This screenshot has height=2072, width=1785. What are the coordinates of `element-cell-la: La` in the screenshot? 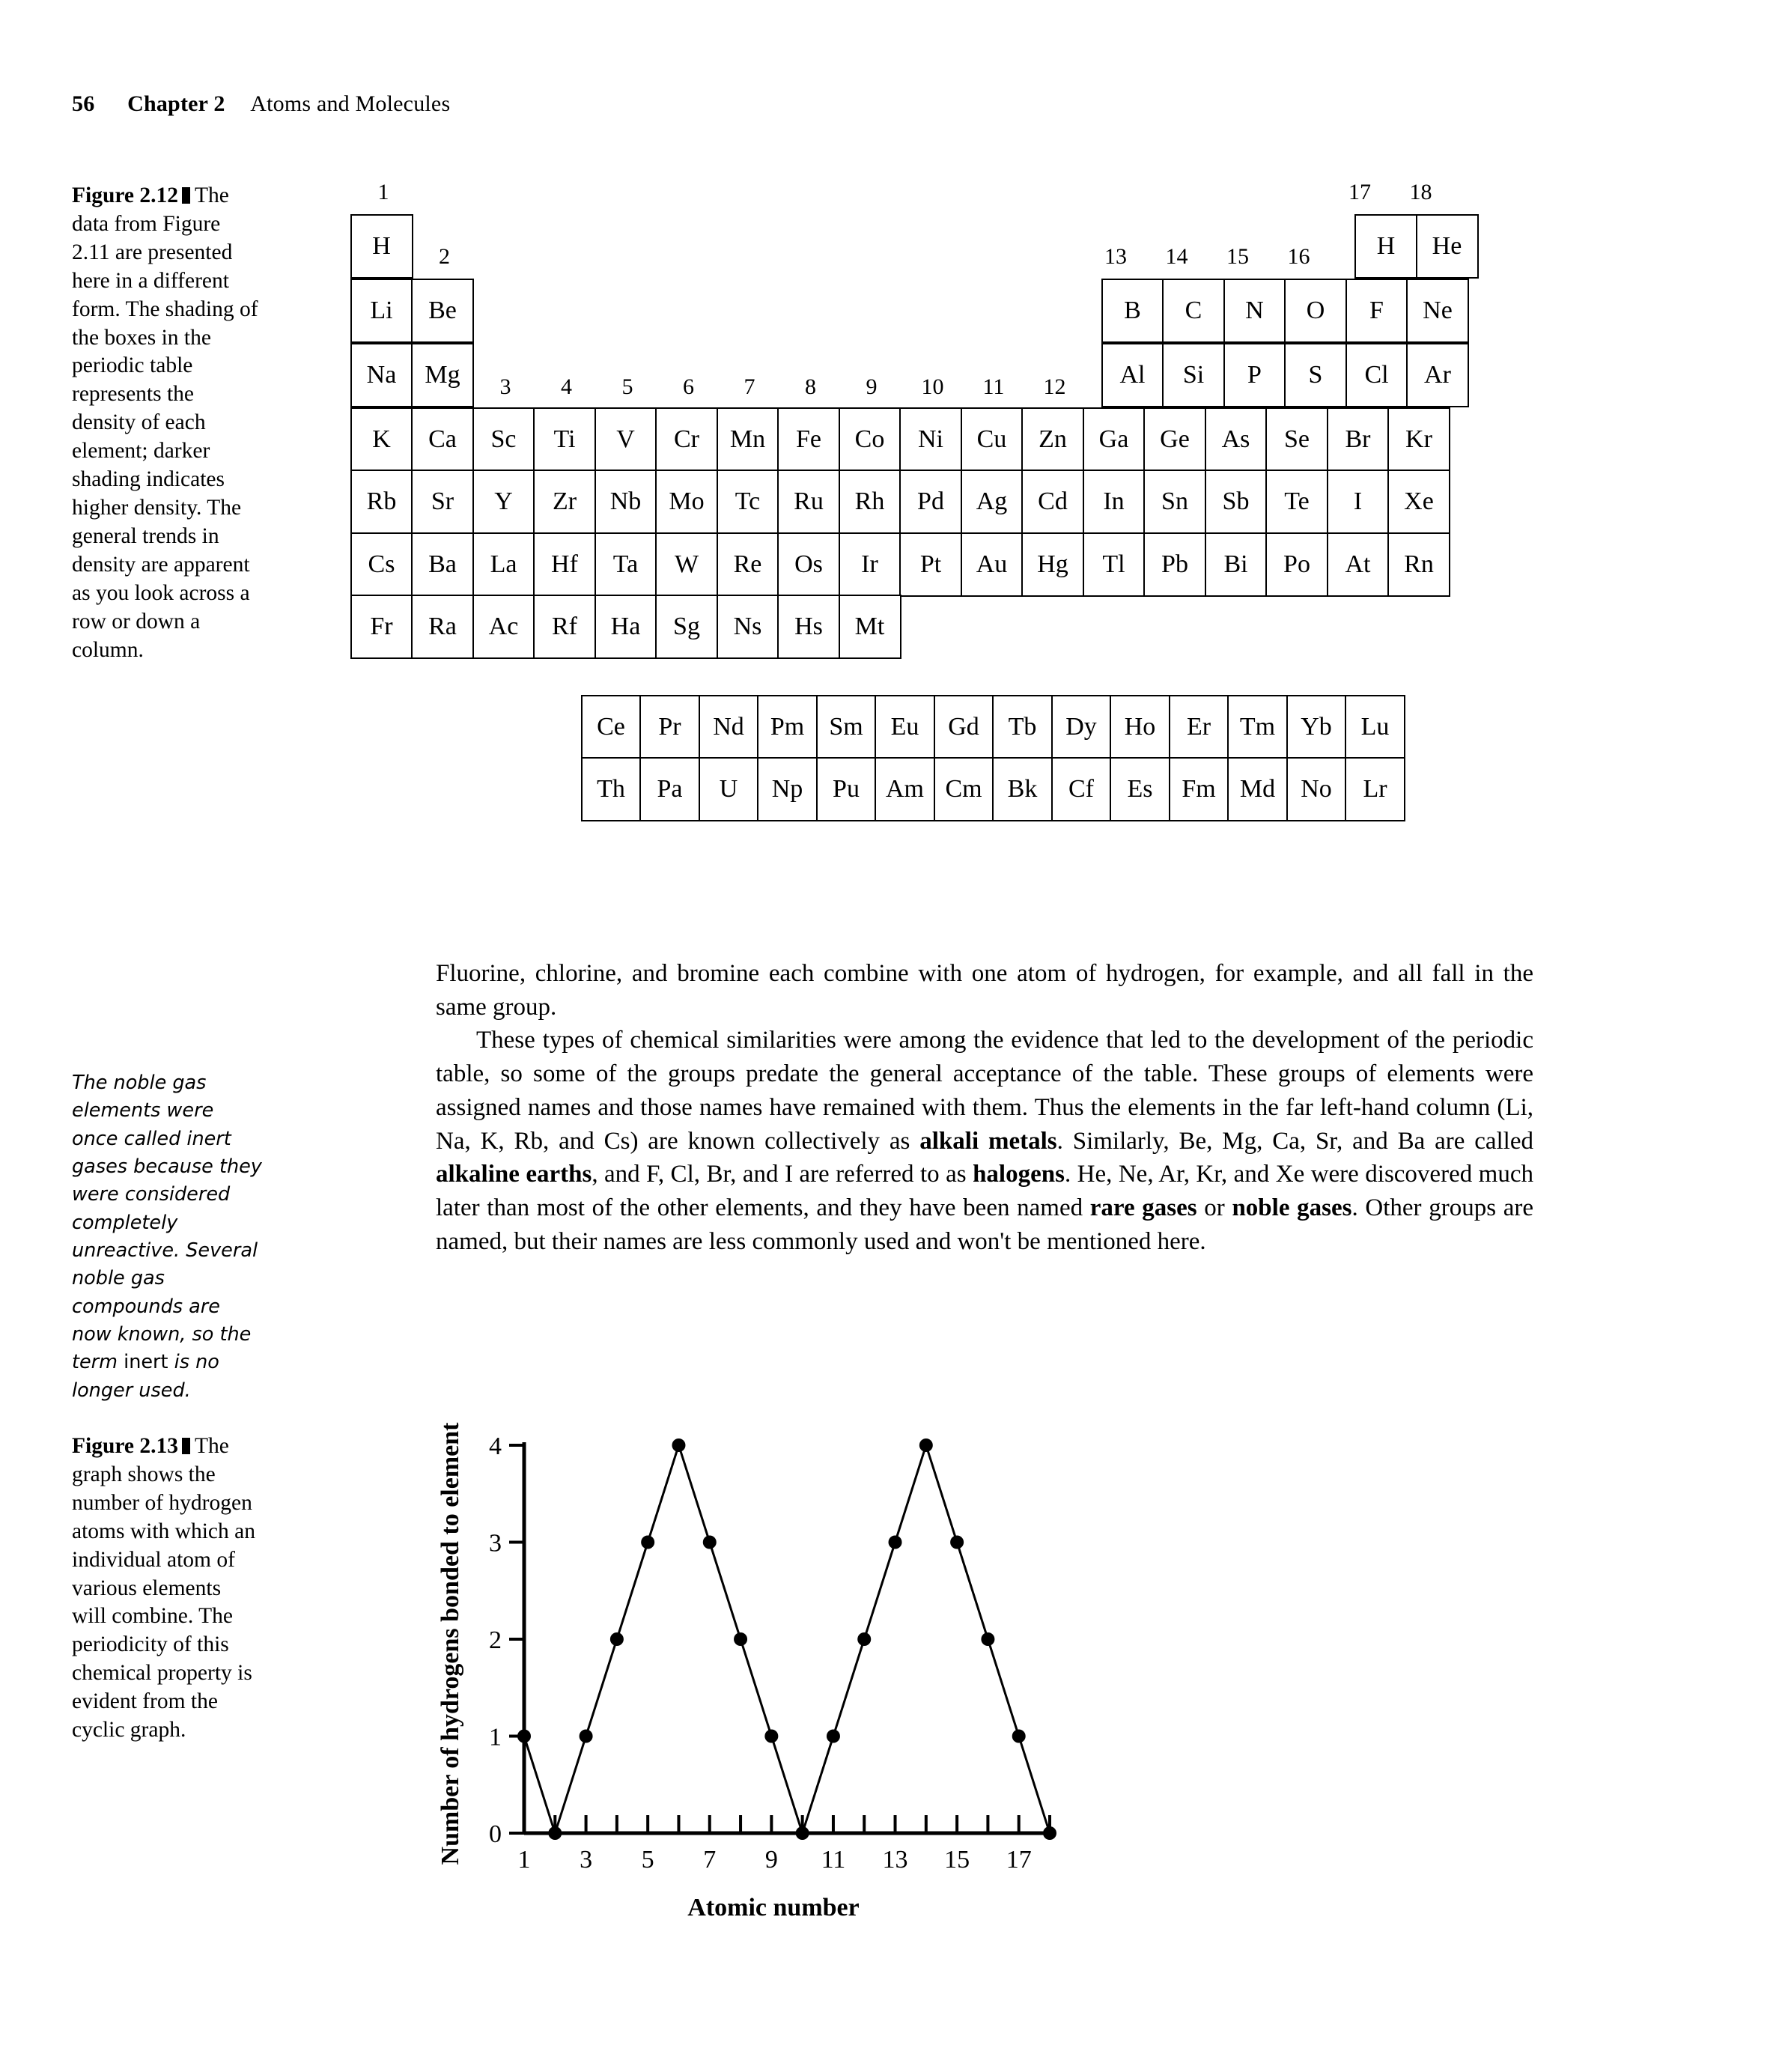 It's located at (503, 564).